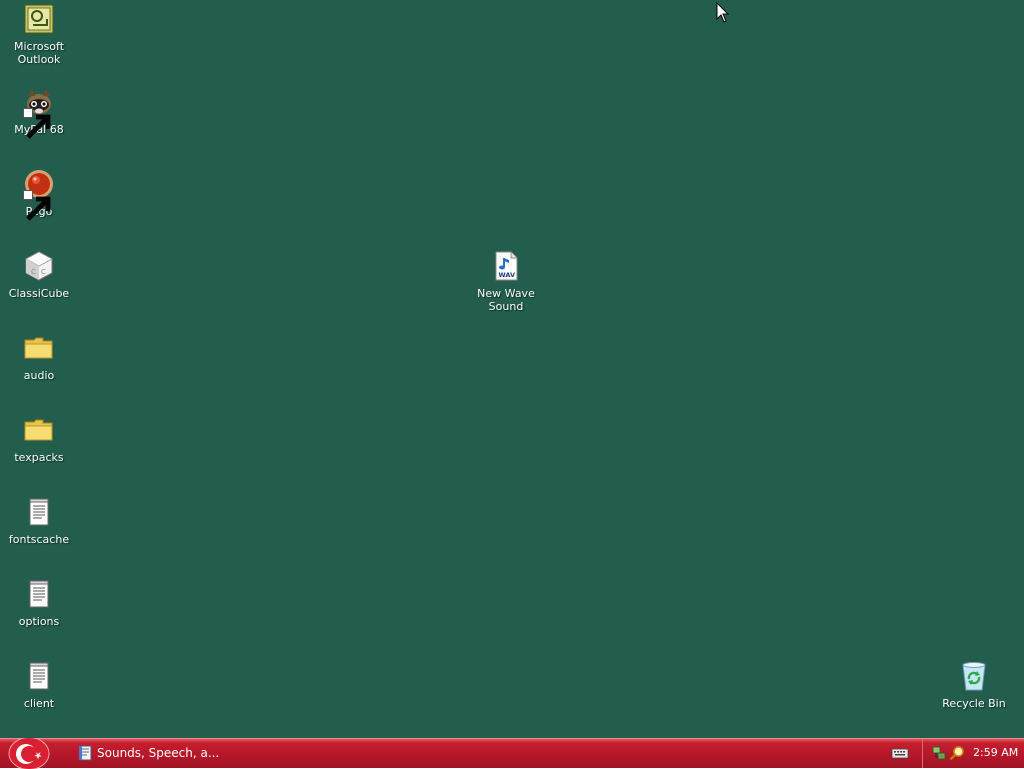 The image size is (1024, 769). I want to click on desktop-icon-recycle-bin: Recycle Bin, so click(974, 685).